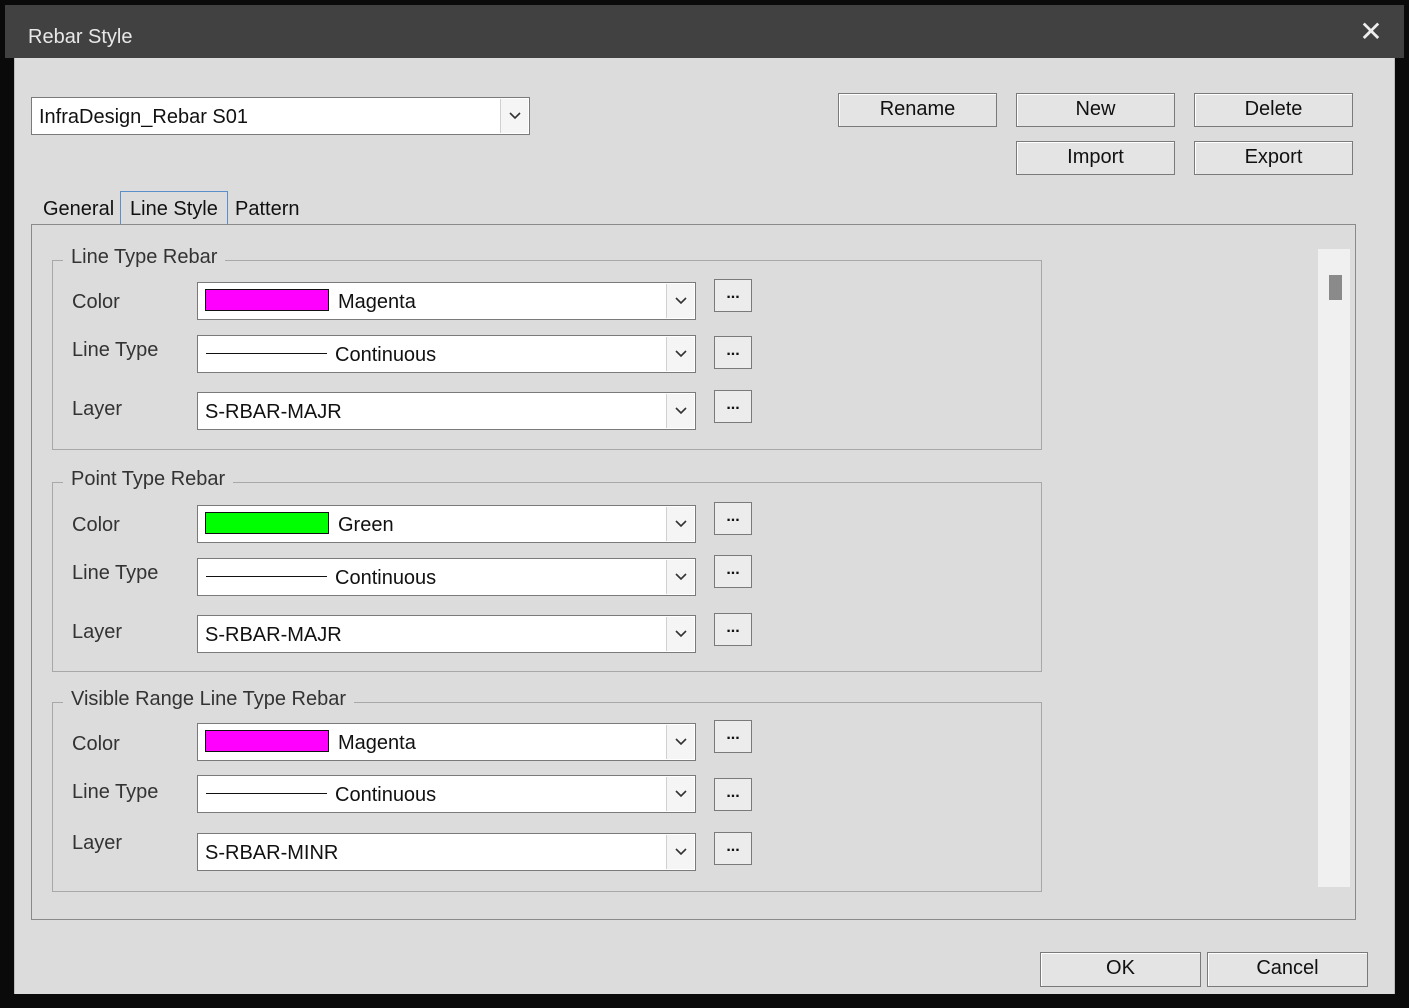  Describe the element at coordinates (1334, 568) in the screenshot. I see `vertical-scrollbar` at that location.